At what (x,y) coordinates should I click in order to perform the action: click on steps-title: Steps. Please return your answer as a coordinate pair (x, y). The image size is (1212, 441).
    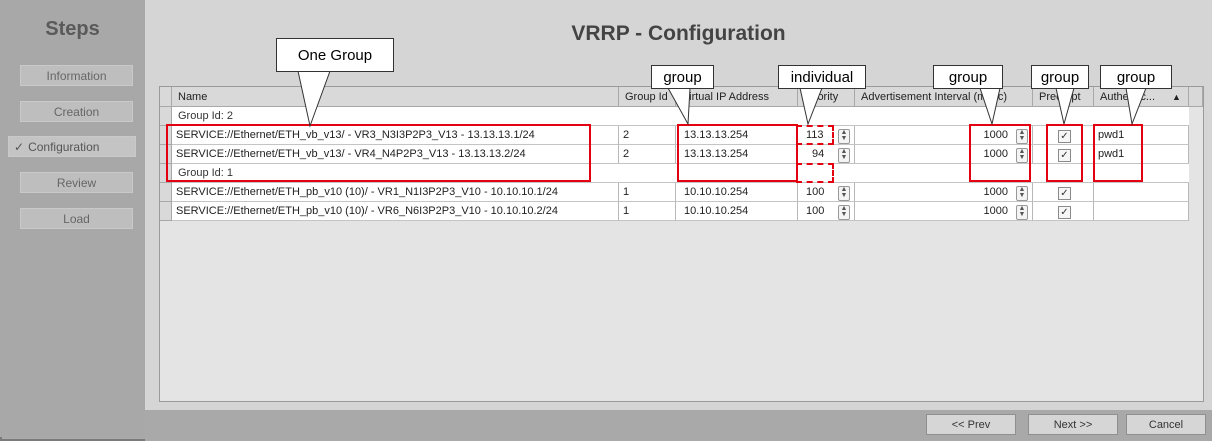
    Looking at the image, I should click on (72, 29).